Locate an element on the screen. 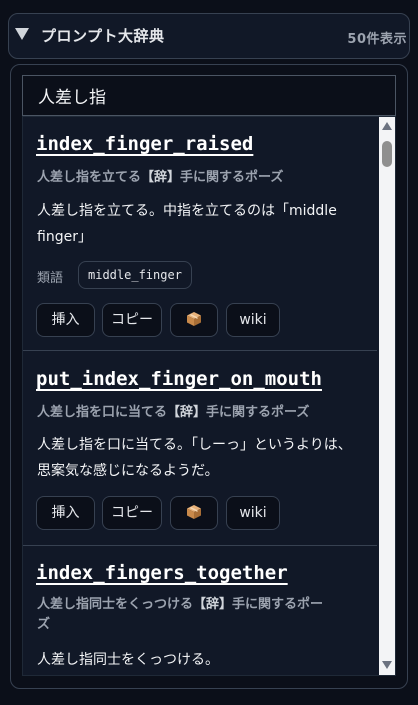 This screenshot has width=418, height=705. description: 人差し指同士をくっつける。 is located at coordinates (202, 660).